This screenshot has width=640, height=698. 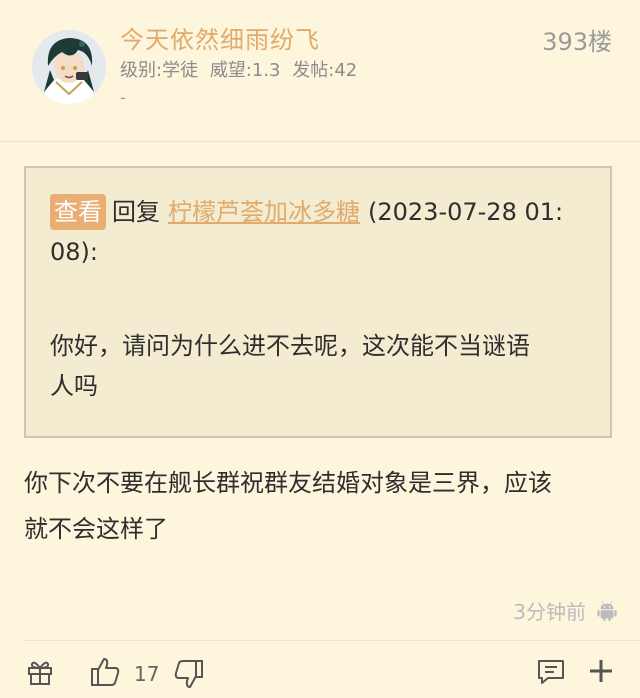 What do you see at coordinates (264, 212) in the screenshot?
I see `quoted-user-link: 柠檬芦荟加冰多糖` at bounding box center [264, 212].